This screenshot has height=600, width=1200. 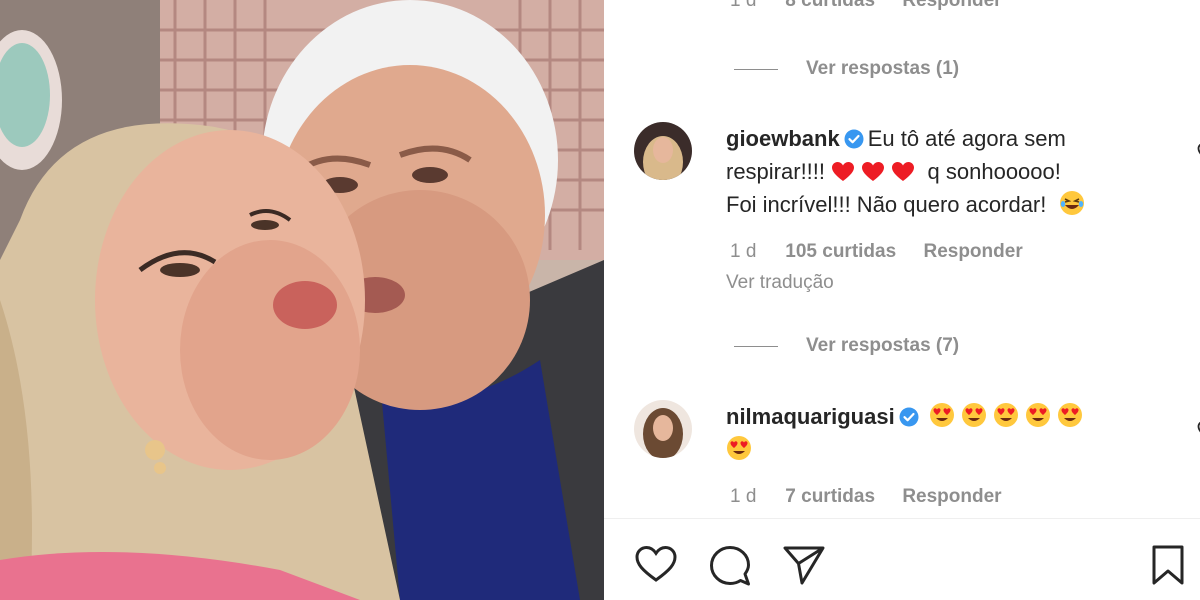 What do you see at coordinates (1071, 203) in the screenshot?
I see `laughing-emoji-icon` at bounding box center [1071, 203].